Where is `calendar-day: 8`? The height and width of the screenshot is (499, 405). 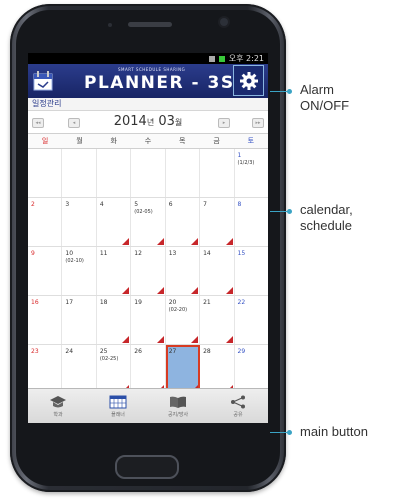 calendar-day: 8 is located at coordinates (251, 222).